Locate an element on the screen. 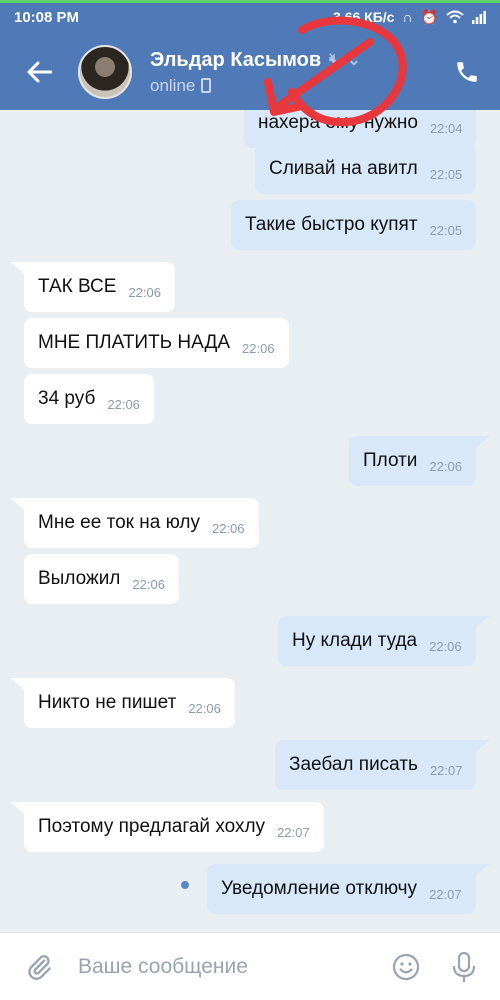 The width and height of the screenshot is (500, 1000). incoming-message: Выложил 22:06 is located at coordinates (101, 579).